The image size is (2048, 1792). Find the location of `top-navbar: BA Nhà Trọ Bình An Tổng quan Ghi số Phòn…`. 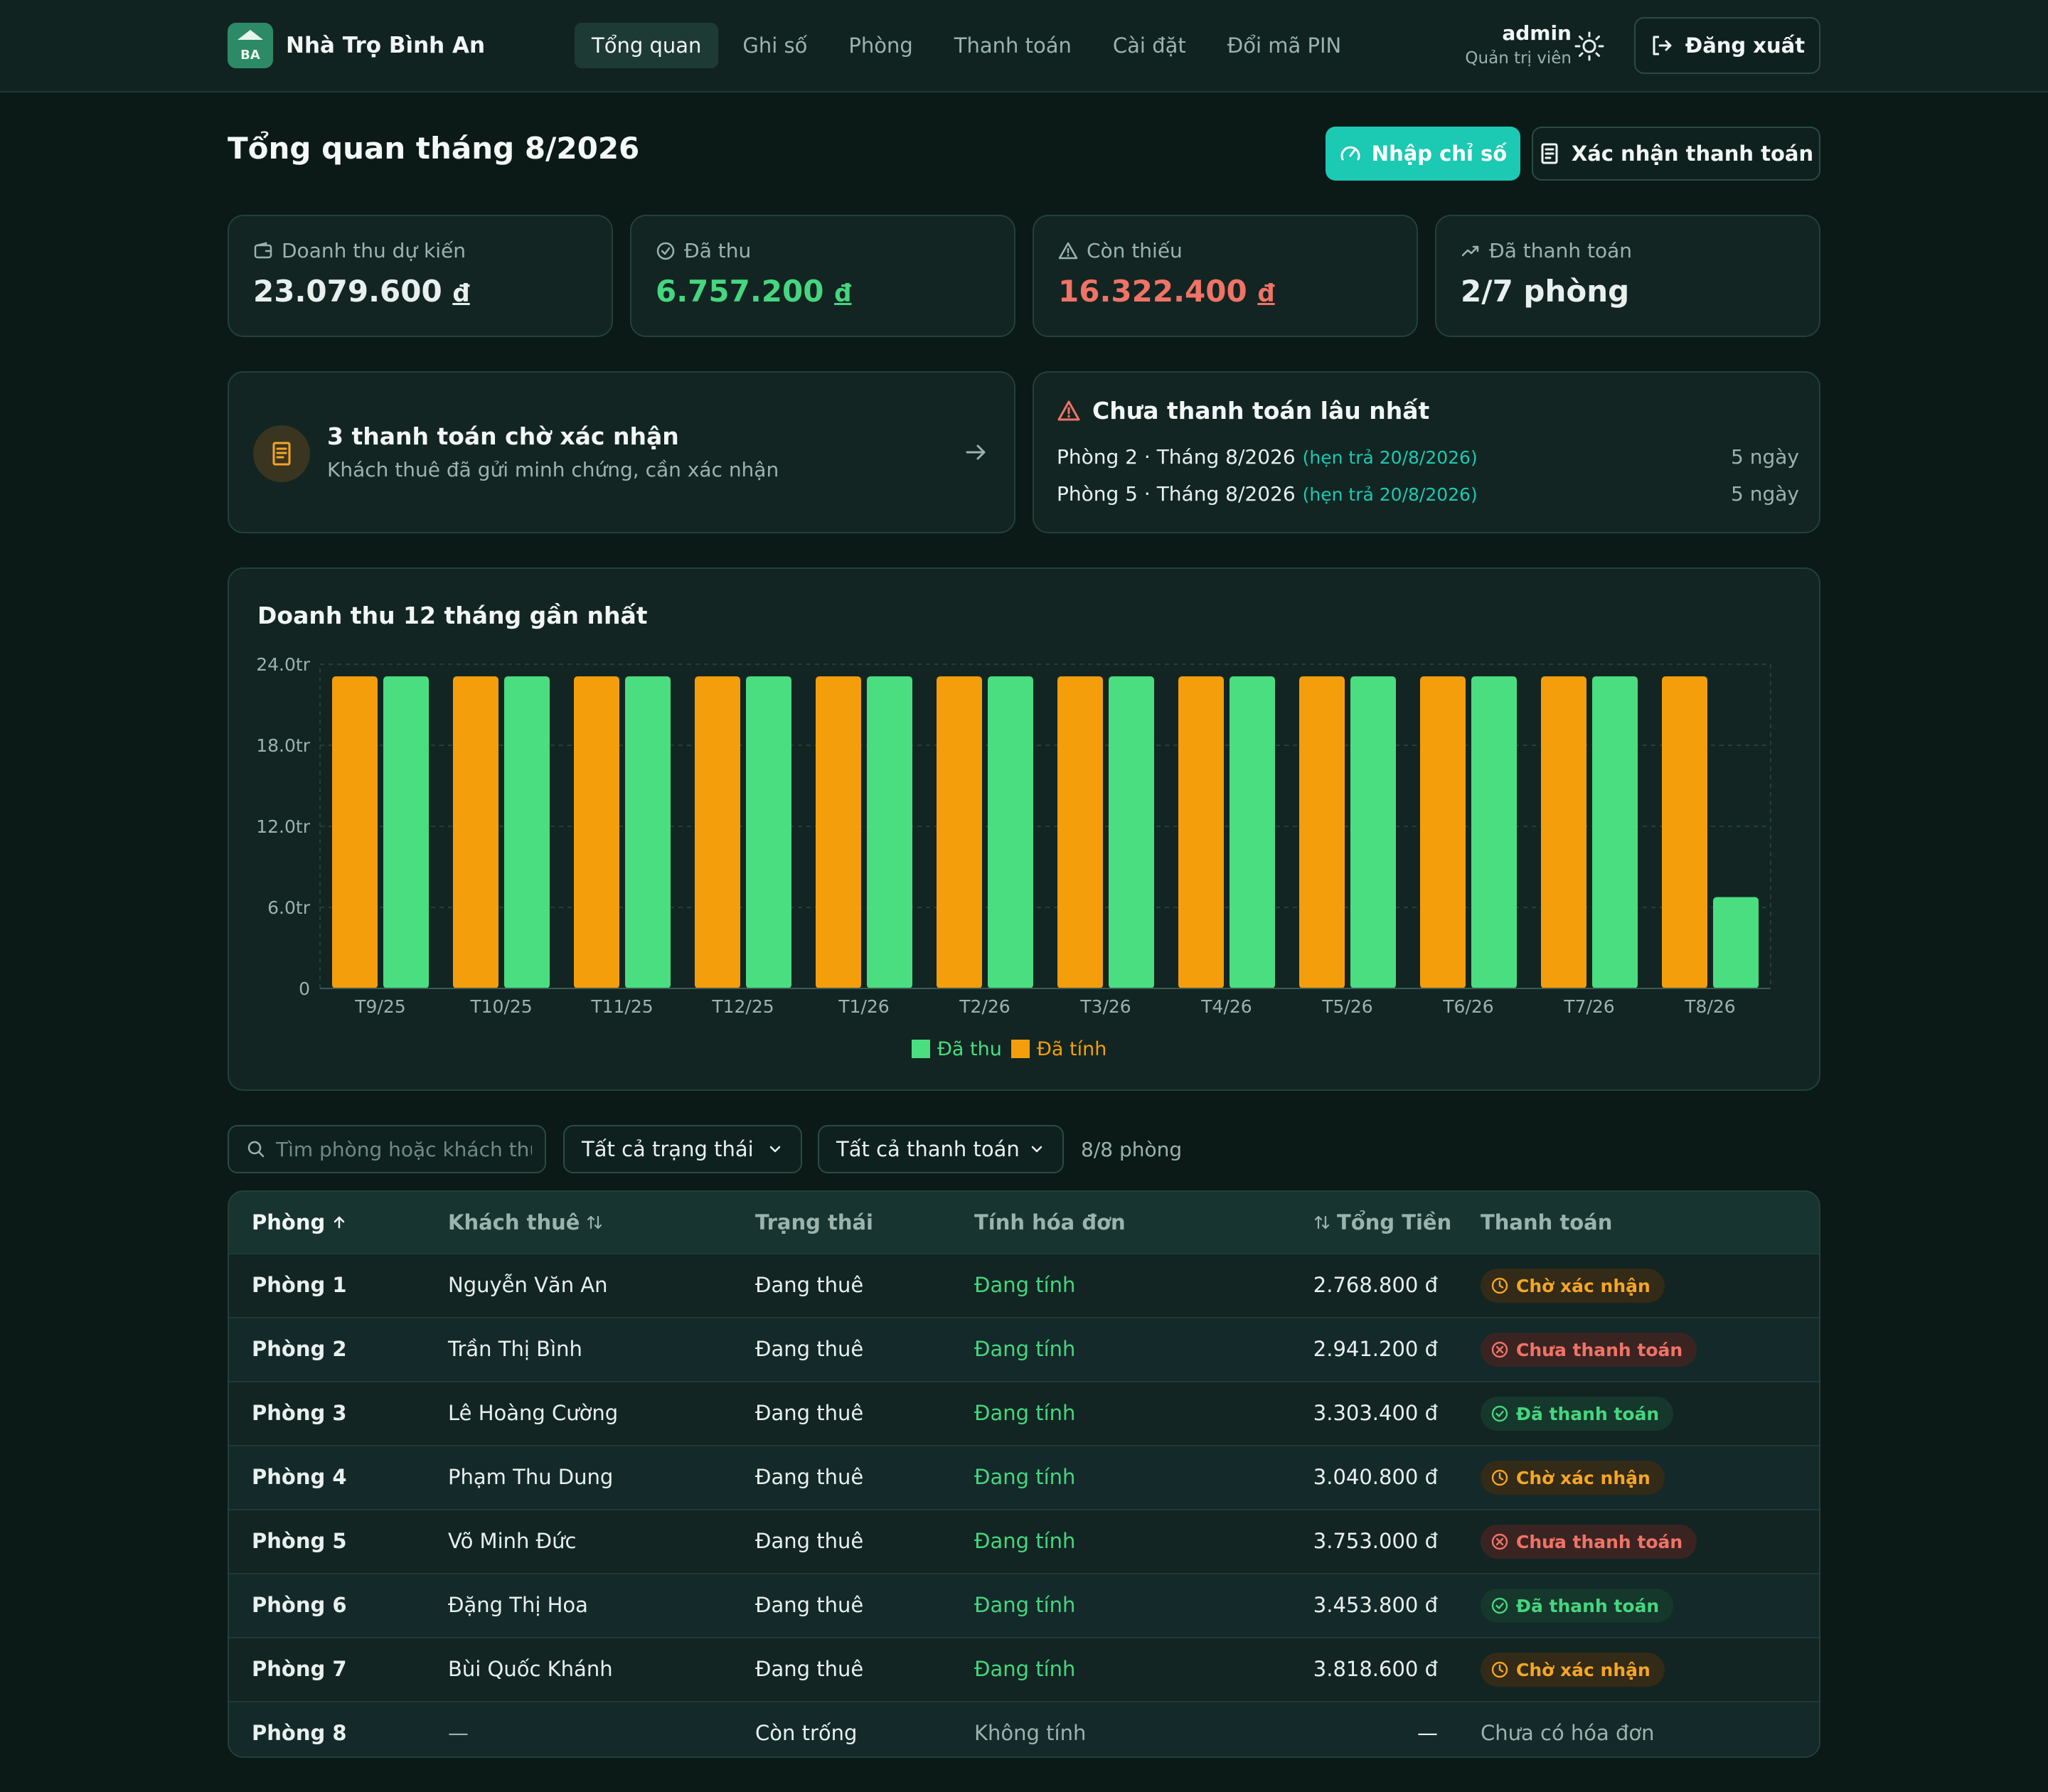

top-navbar: BA Nhà Trọ Bình An Tổng quan Ghi số Phòn… is located at coordinates (1024, 46).